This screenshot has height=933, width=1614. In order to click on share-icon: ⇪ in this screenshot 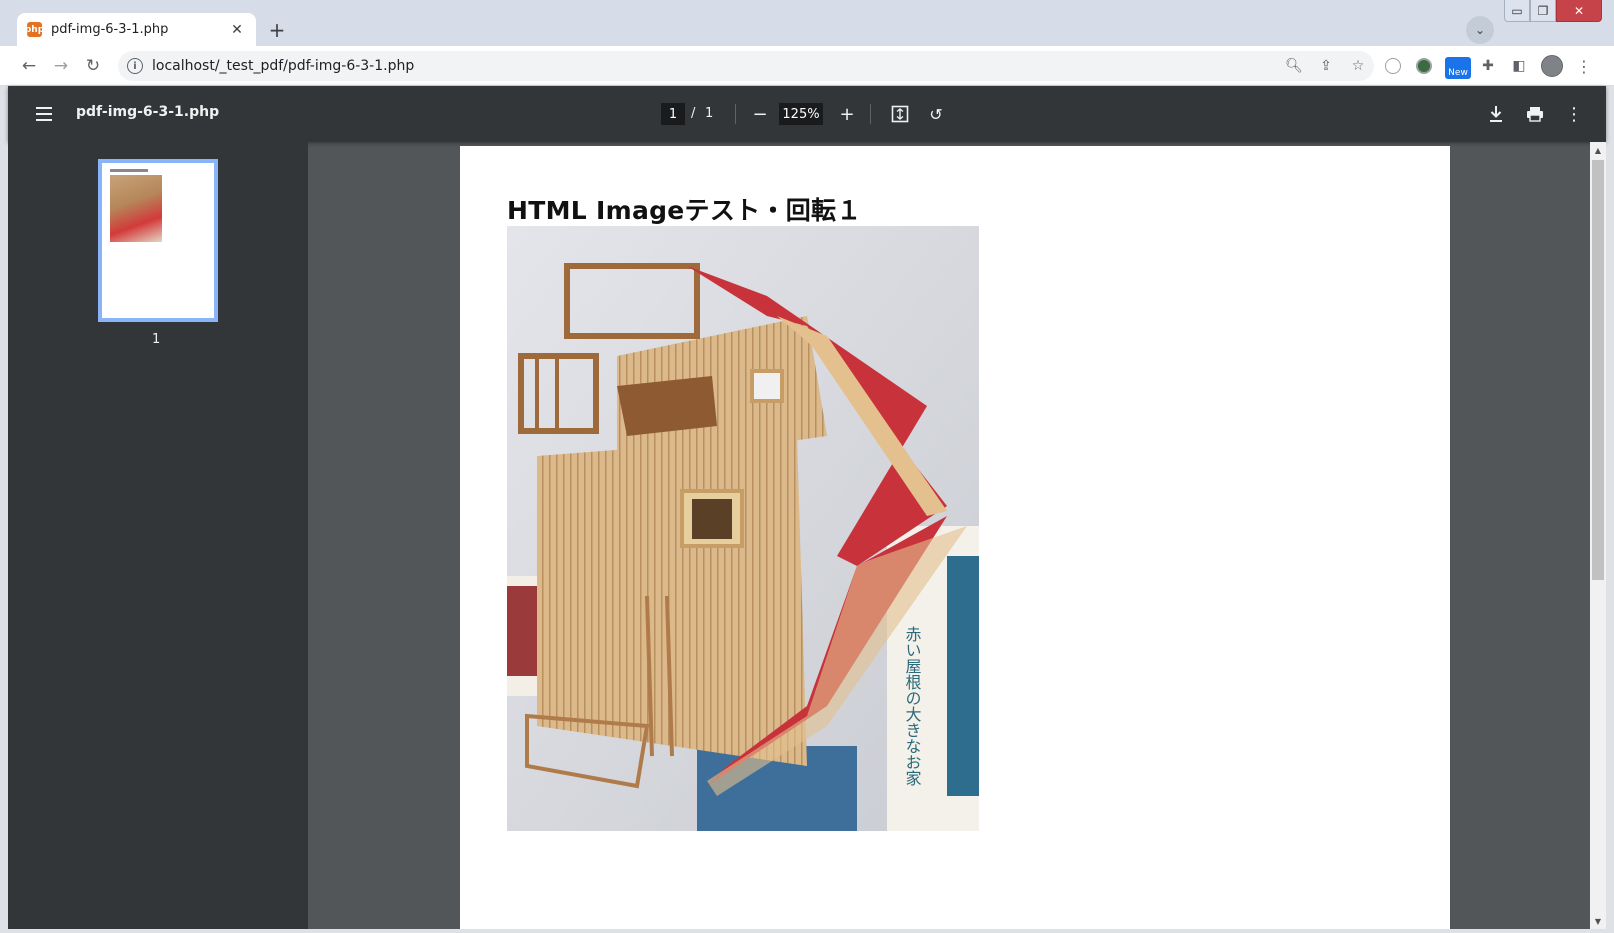, I will do `click(1326, 66)`.